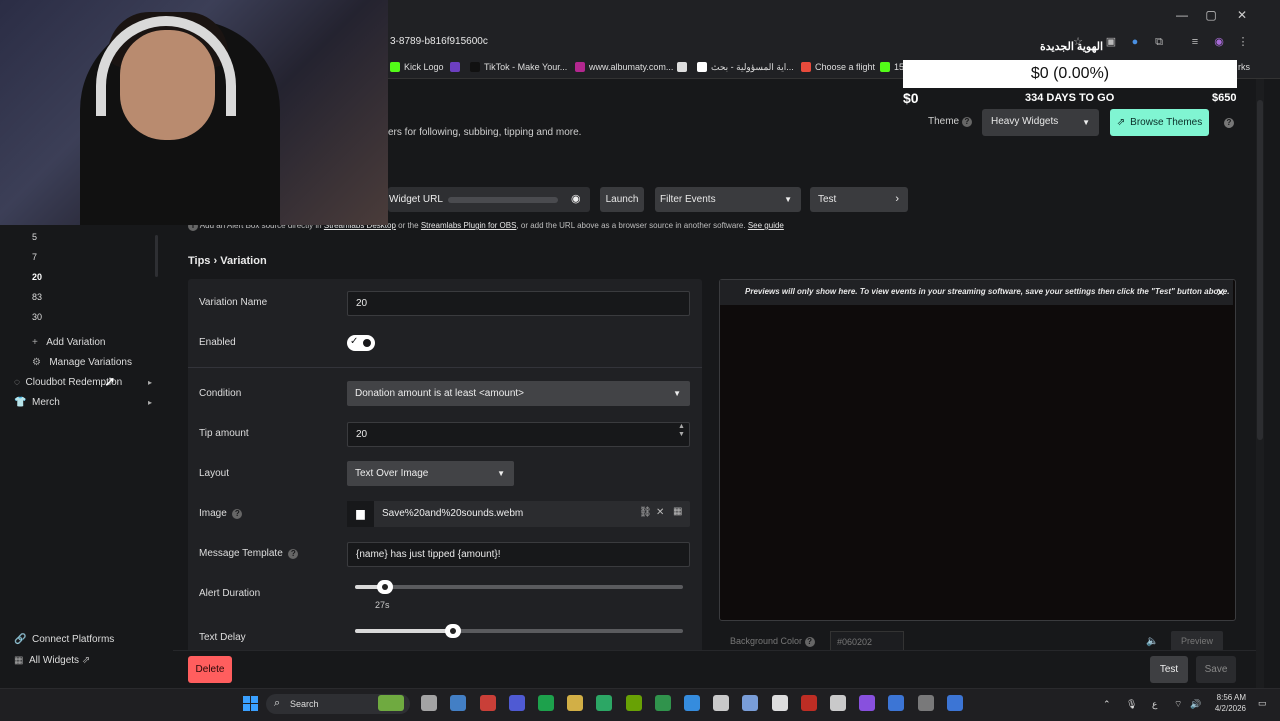 The width and height of the screenshot is (1280, 721). Describe the element at coordinates (1135, 42) in the screenshot. I see `extension-blue-icon: ●` at that location.